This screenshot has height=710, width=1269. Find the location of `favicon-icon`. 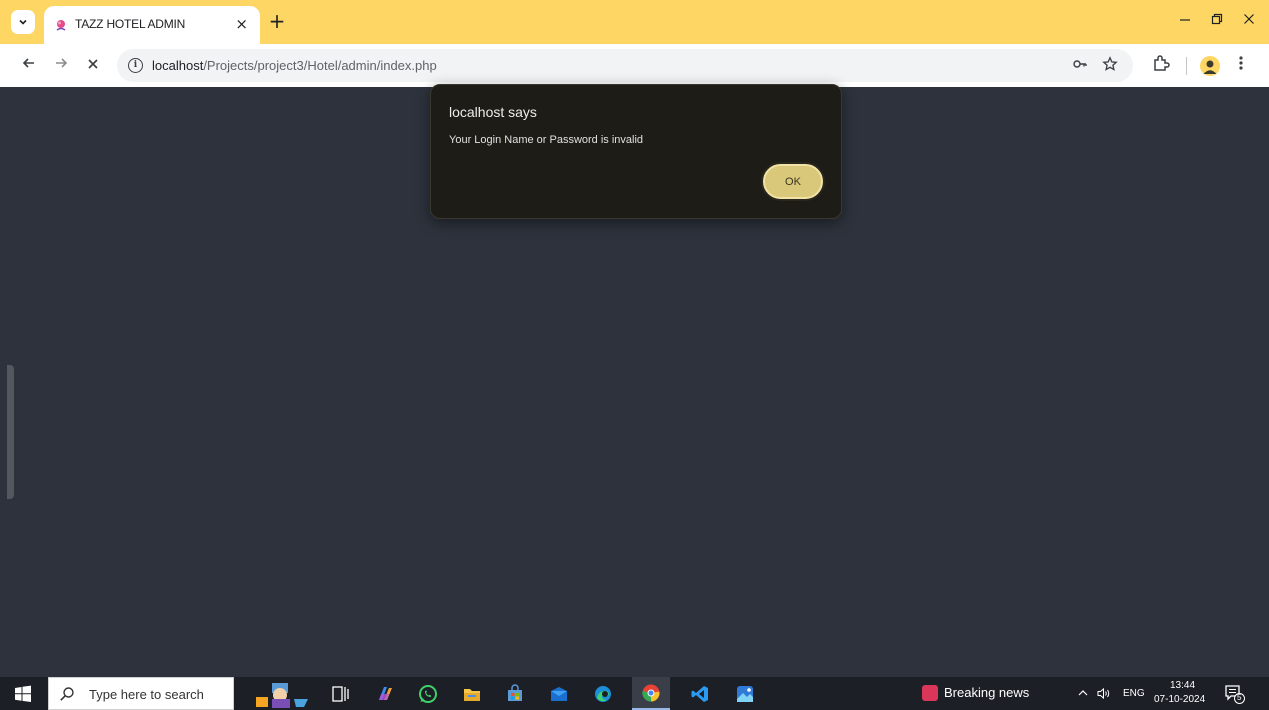

favicon-icon is located at coordinates (61, 25).